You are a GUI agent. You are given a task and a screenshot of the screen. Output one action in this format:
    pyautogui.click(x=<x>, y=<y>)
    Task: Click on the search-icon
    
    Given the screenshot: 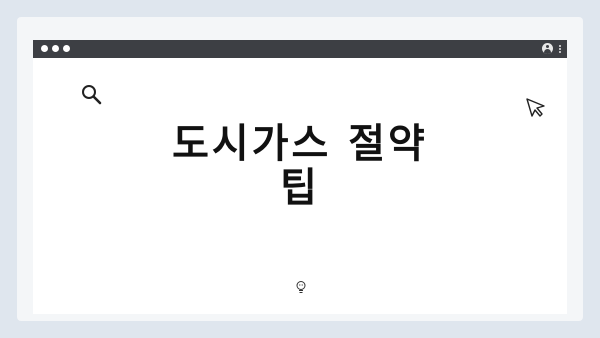 What is the action you would take?
    pyautogui.click(x=92, y=95)
    